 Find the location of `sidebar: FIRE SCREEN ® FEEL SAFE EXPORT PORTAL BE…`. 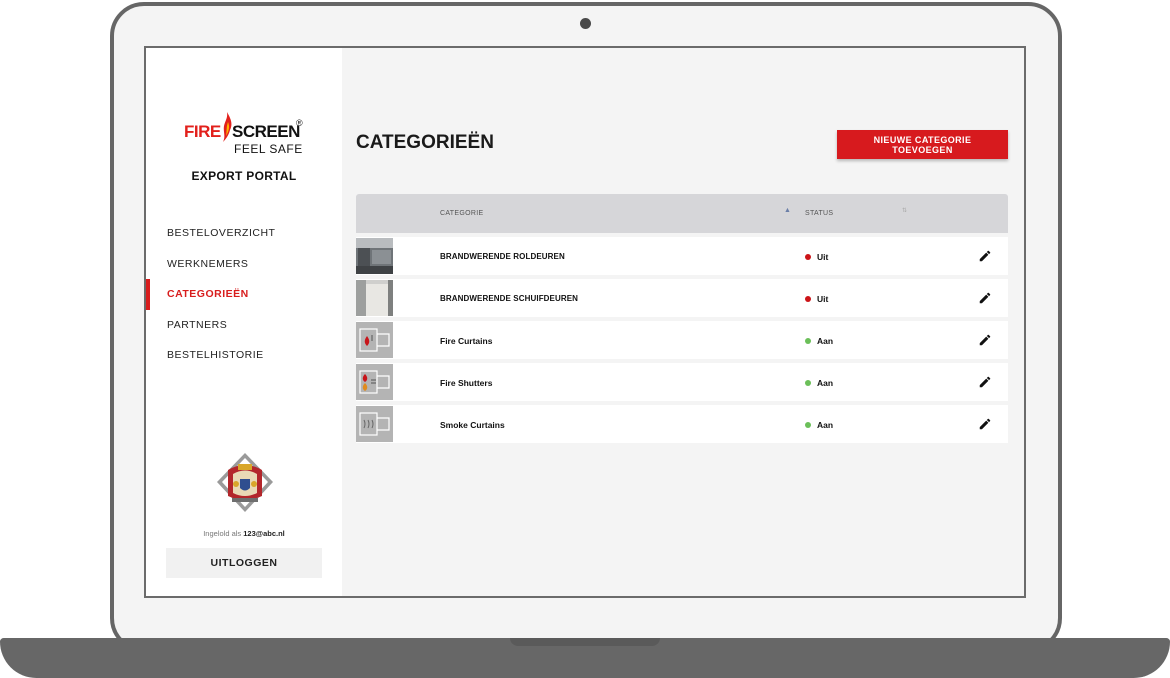

sidebar: FIRE SCREEN ® FEEL SAFE EXPORT PORTAL BE… is located at coordinates (244, 322).